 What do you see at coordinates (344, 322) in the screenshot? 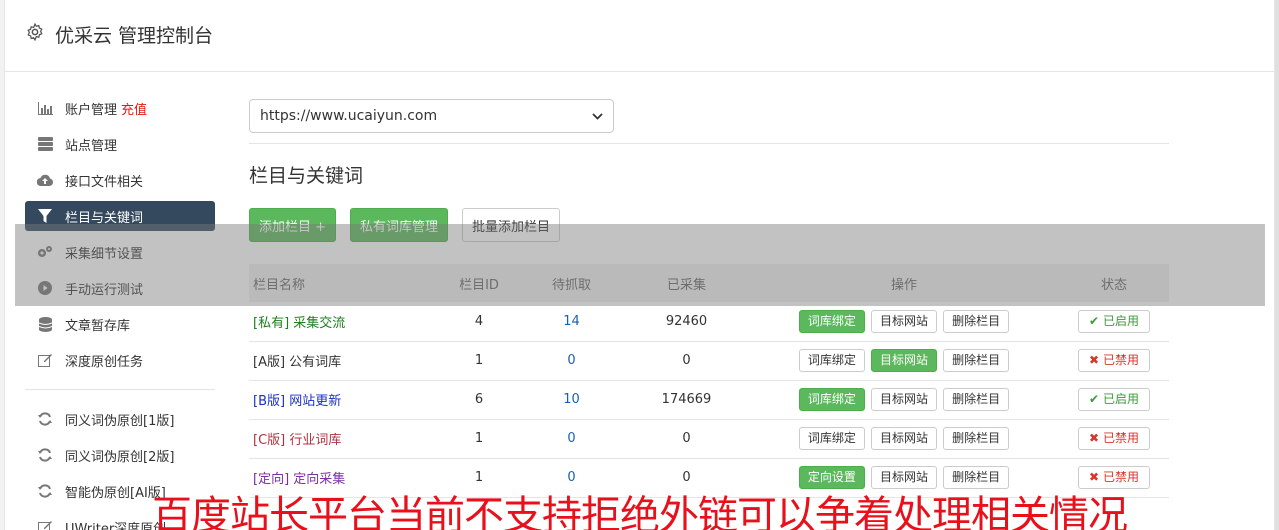
I see `column-name: [私有] 采集交流` at bounding box center [344, 322].